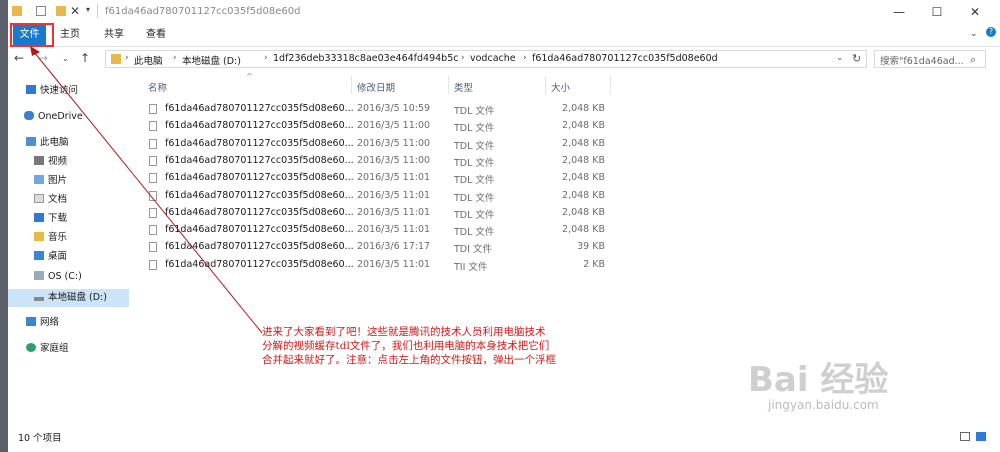 This screenshot has height=452, width=1000. What do you see at coordinates (823, 405) in the screenshot?
I see `baidu-watermark-url: jingyan.baidu.com` at bounding box center [823, 405].